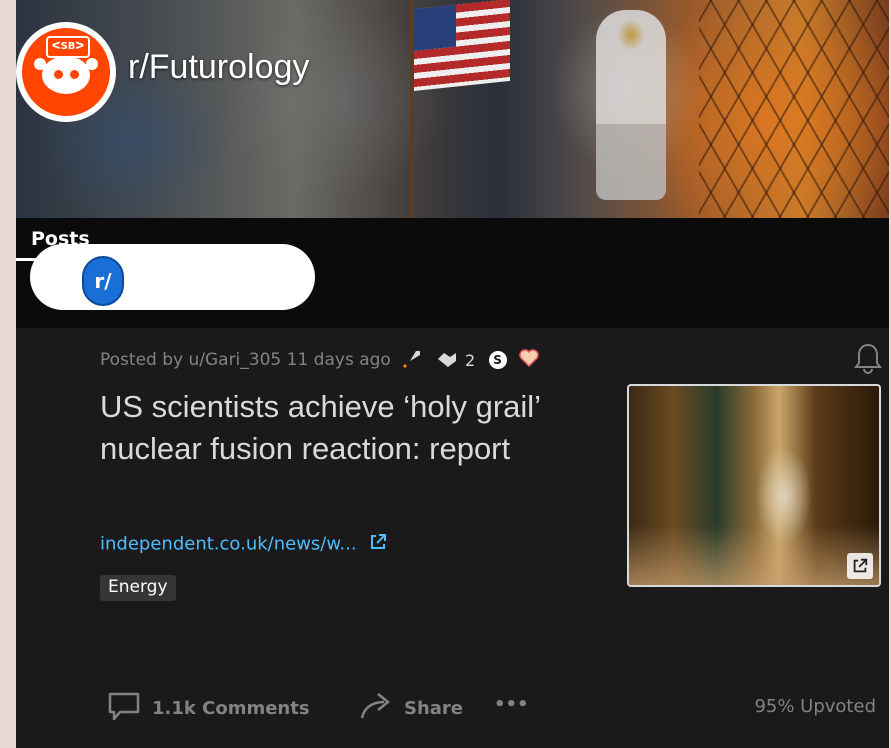 Image resolution: width=891 pixels, height=748 pixels. I want to click on heart-award-icon, so click(529, 360).